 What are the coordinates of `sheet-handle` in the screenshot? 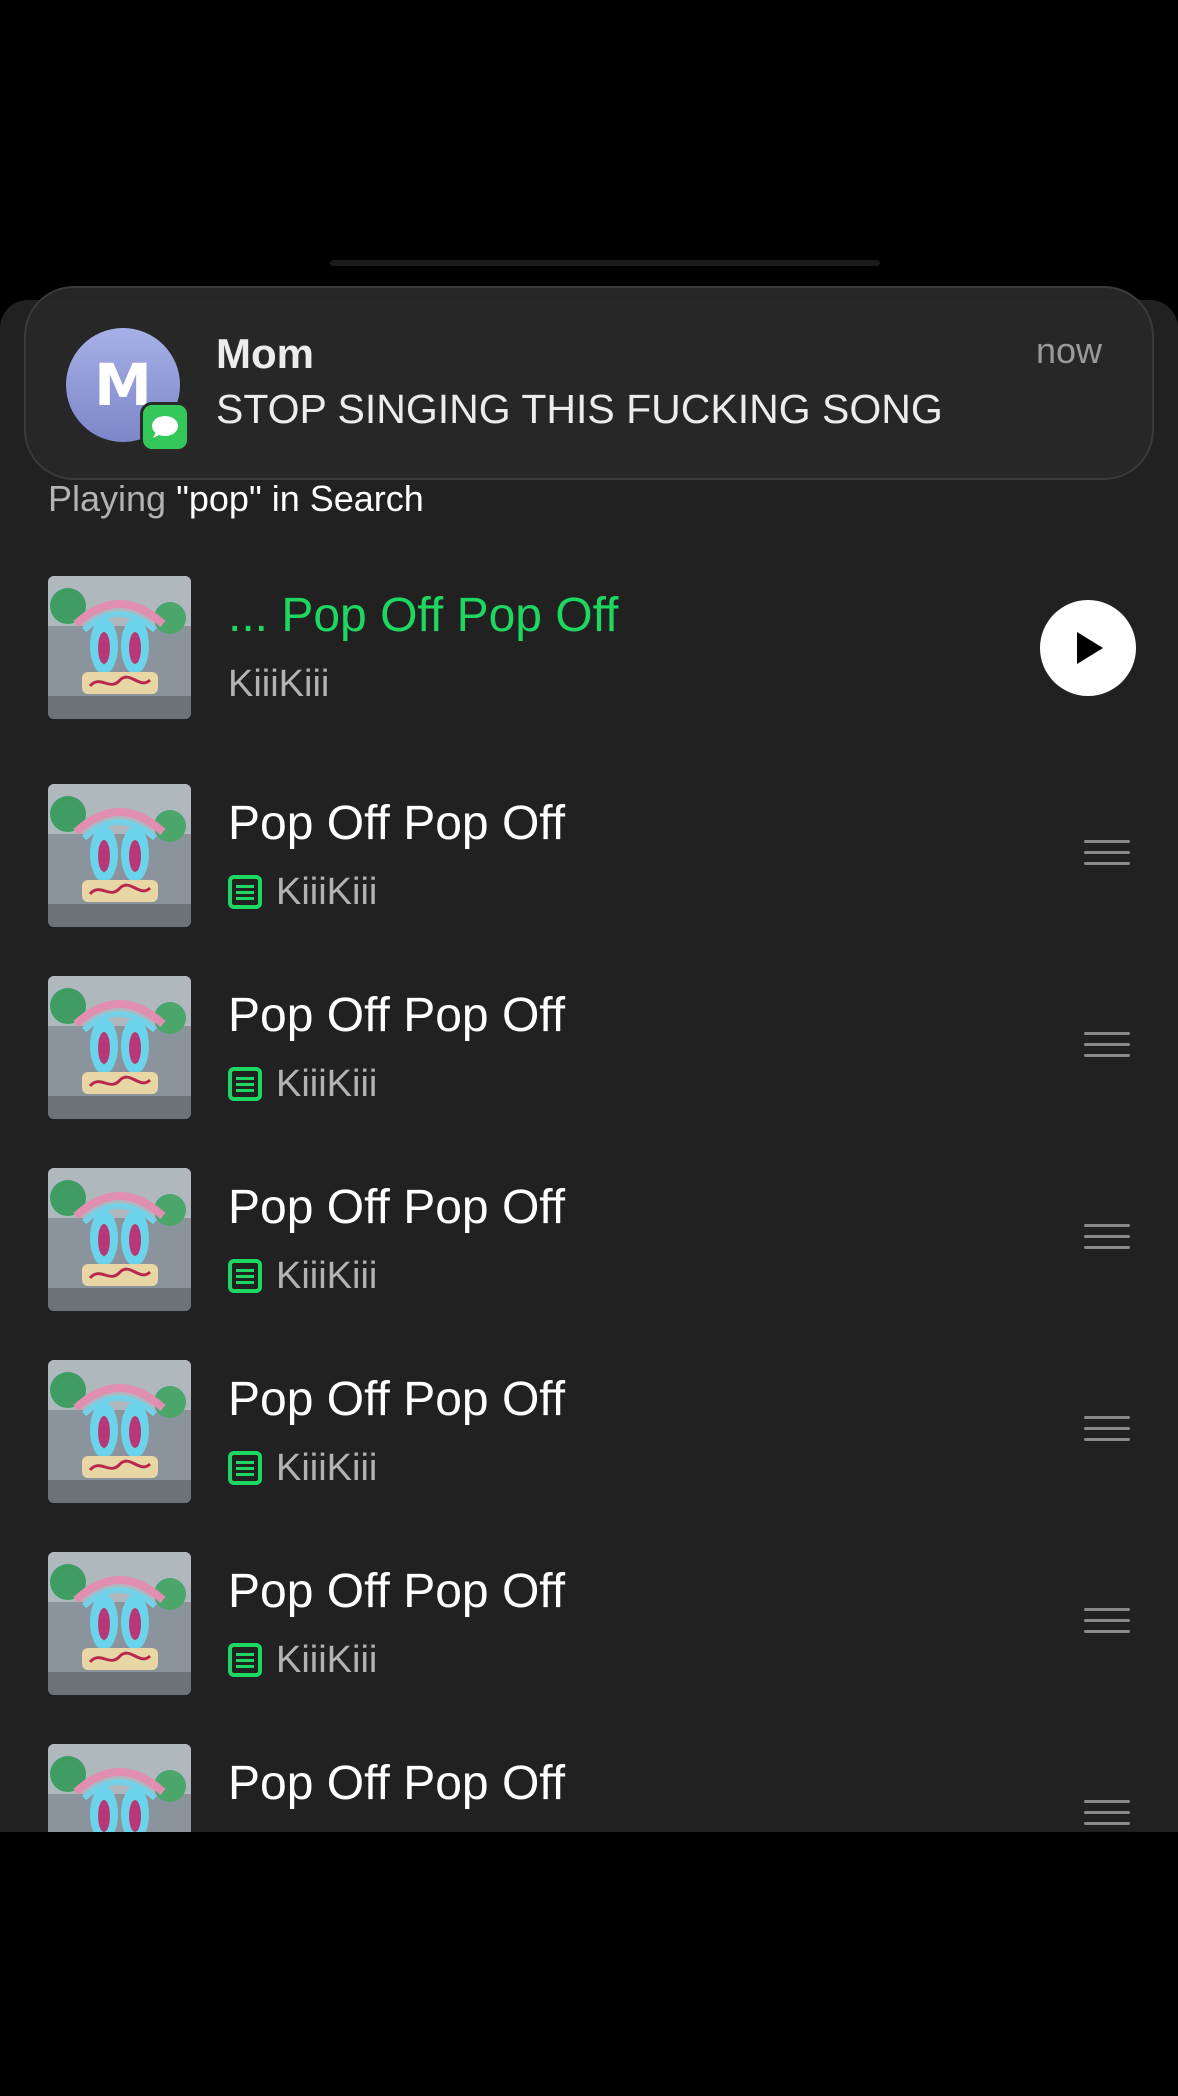 It's located at (605, 263).